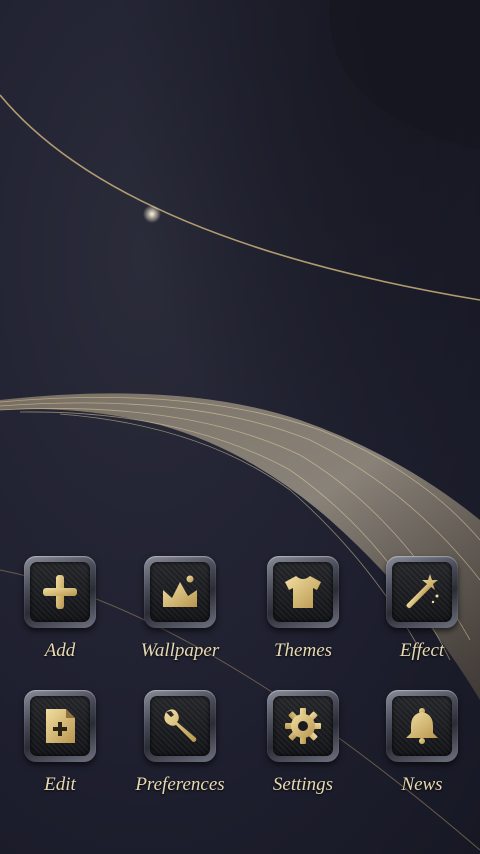  I want to click on wrench-icon, so click(180, 725).